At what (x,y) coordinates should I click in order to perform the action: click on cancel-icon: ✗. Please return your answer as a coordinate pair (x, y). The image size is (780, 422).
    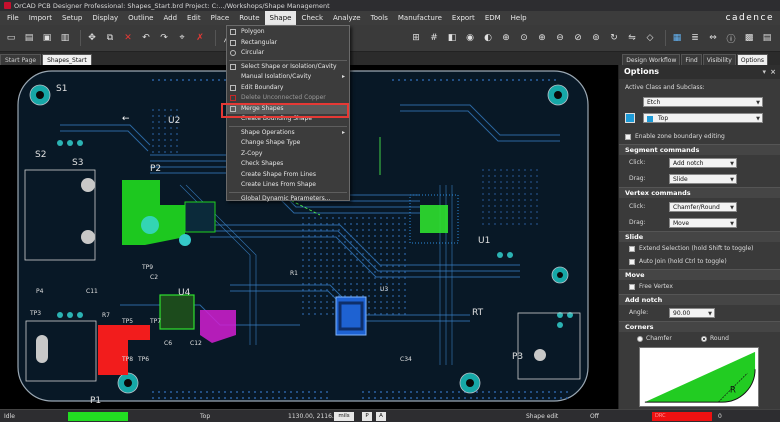
    Looking at the image, I should click on (200, 38).